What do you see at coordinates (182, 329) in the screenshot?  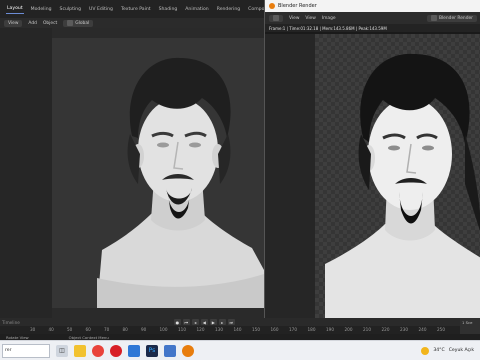 I see `timeline-tick: 110` at bounding box center [182, 329].